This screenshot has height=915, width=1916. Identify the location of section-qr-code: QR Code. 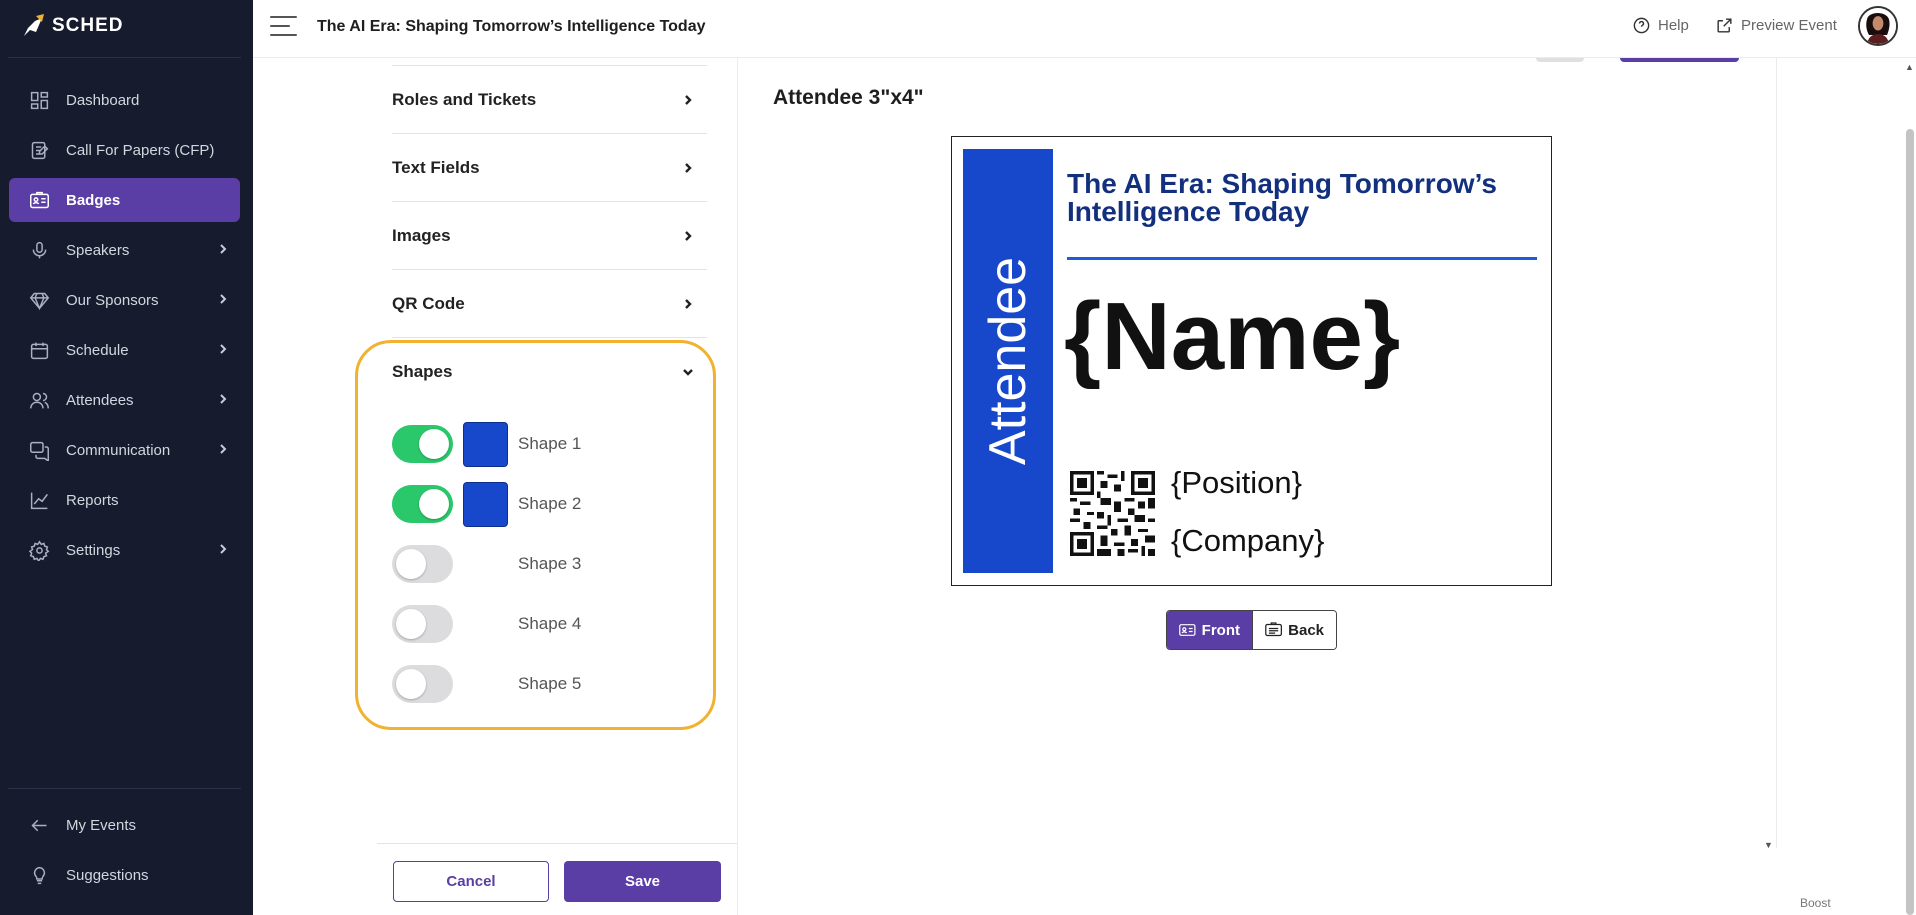
(549, 304).